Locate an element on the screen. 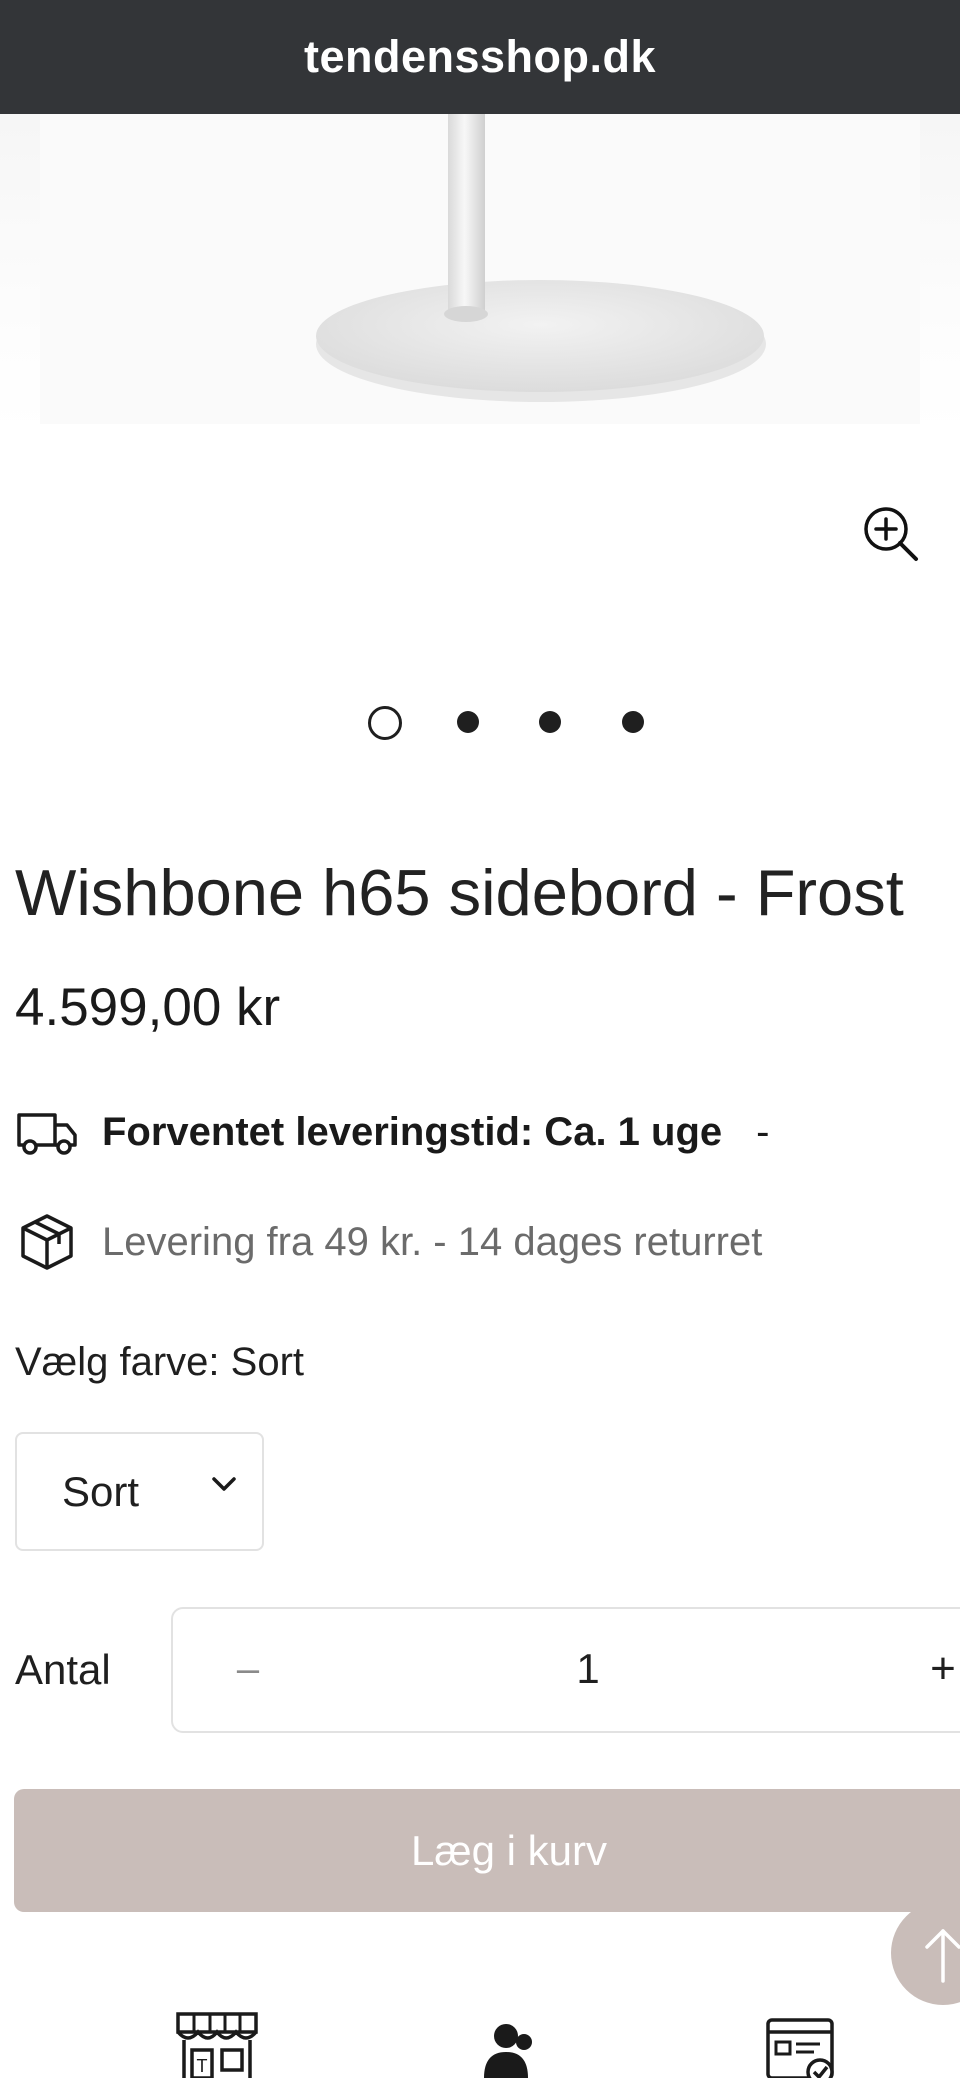  color-select: Sort is located at coordinates (139, 1491).